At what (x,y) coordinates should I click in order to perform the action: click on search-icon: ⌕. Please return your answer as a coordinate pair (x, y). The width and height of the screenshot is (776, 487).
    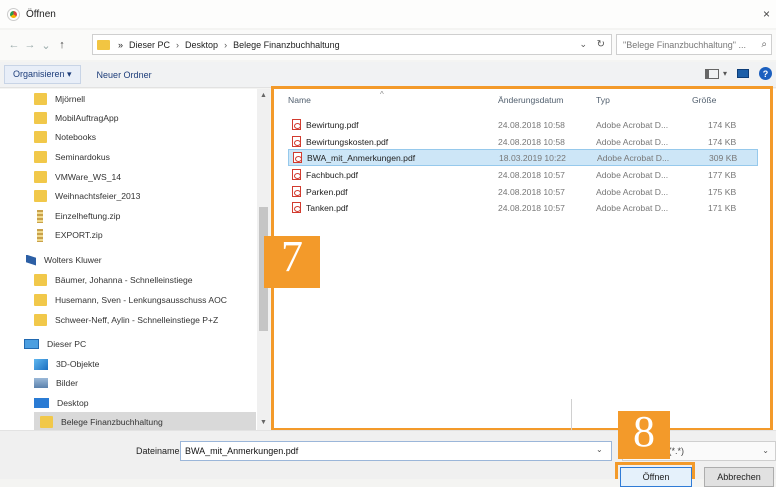
    Looking at the image, I should click on (764, 44).